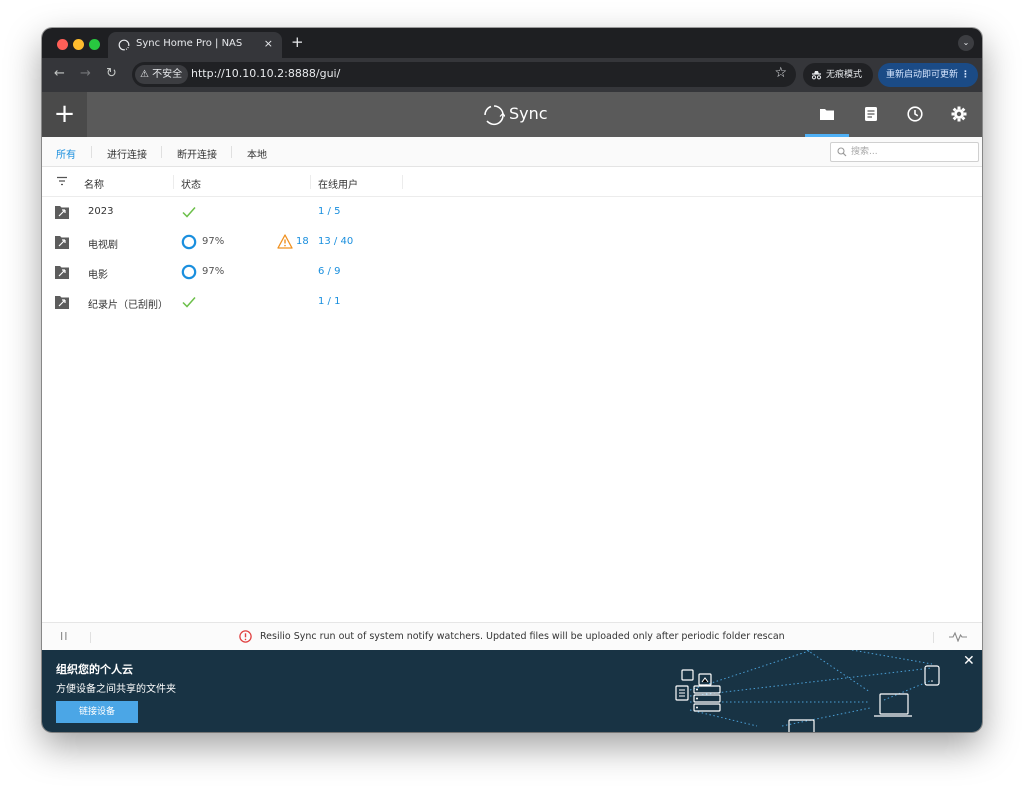 The height and width of the screenshot is (787, 1024). What do you see at coordinates (922, 75) in the screenshot?
I see `update-label: 重新启动即可更新` at bounding box center [922, 75].